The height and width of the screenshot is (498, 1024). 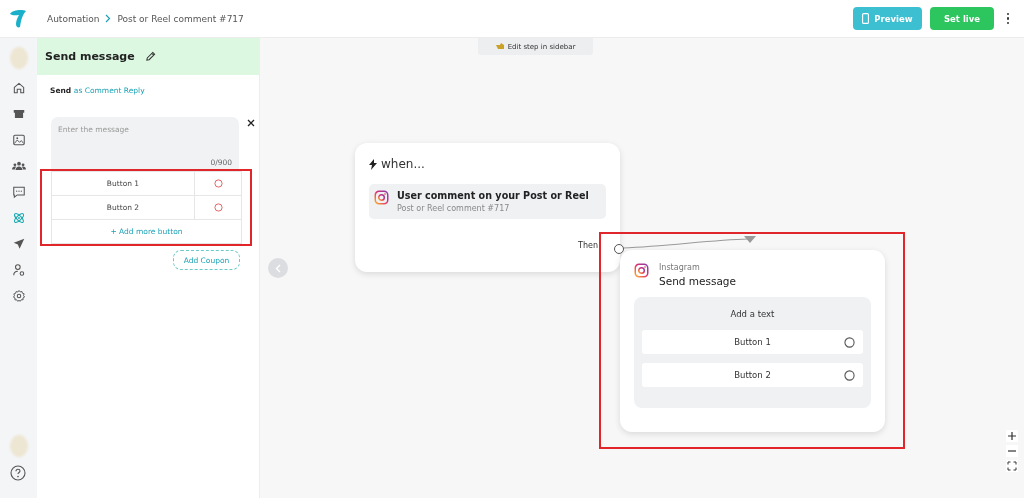 What do you see at coordinates (697, 281) in the screenshot?
I see `action-title: Send message` at bounding box center [697, 281].